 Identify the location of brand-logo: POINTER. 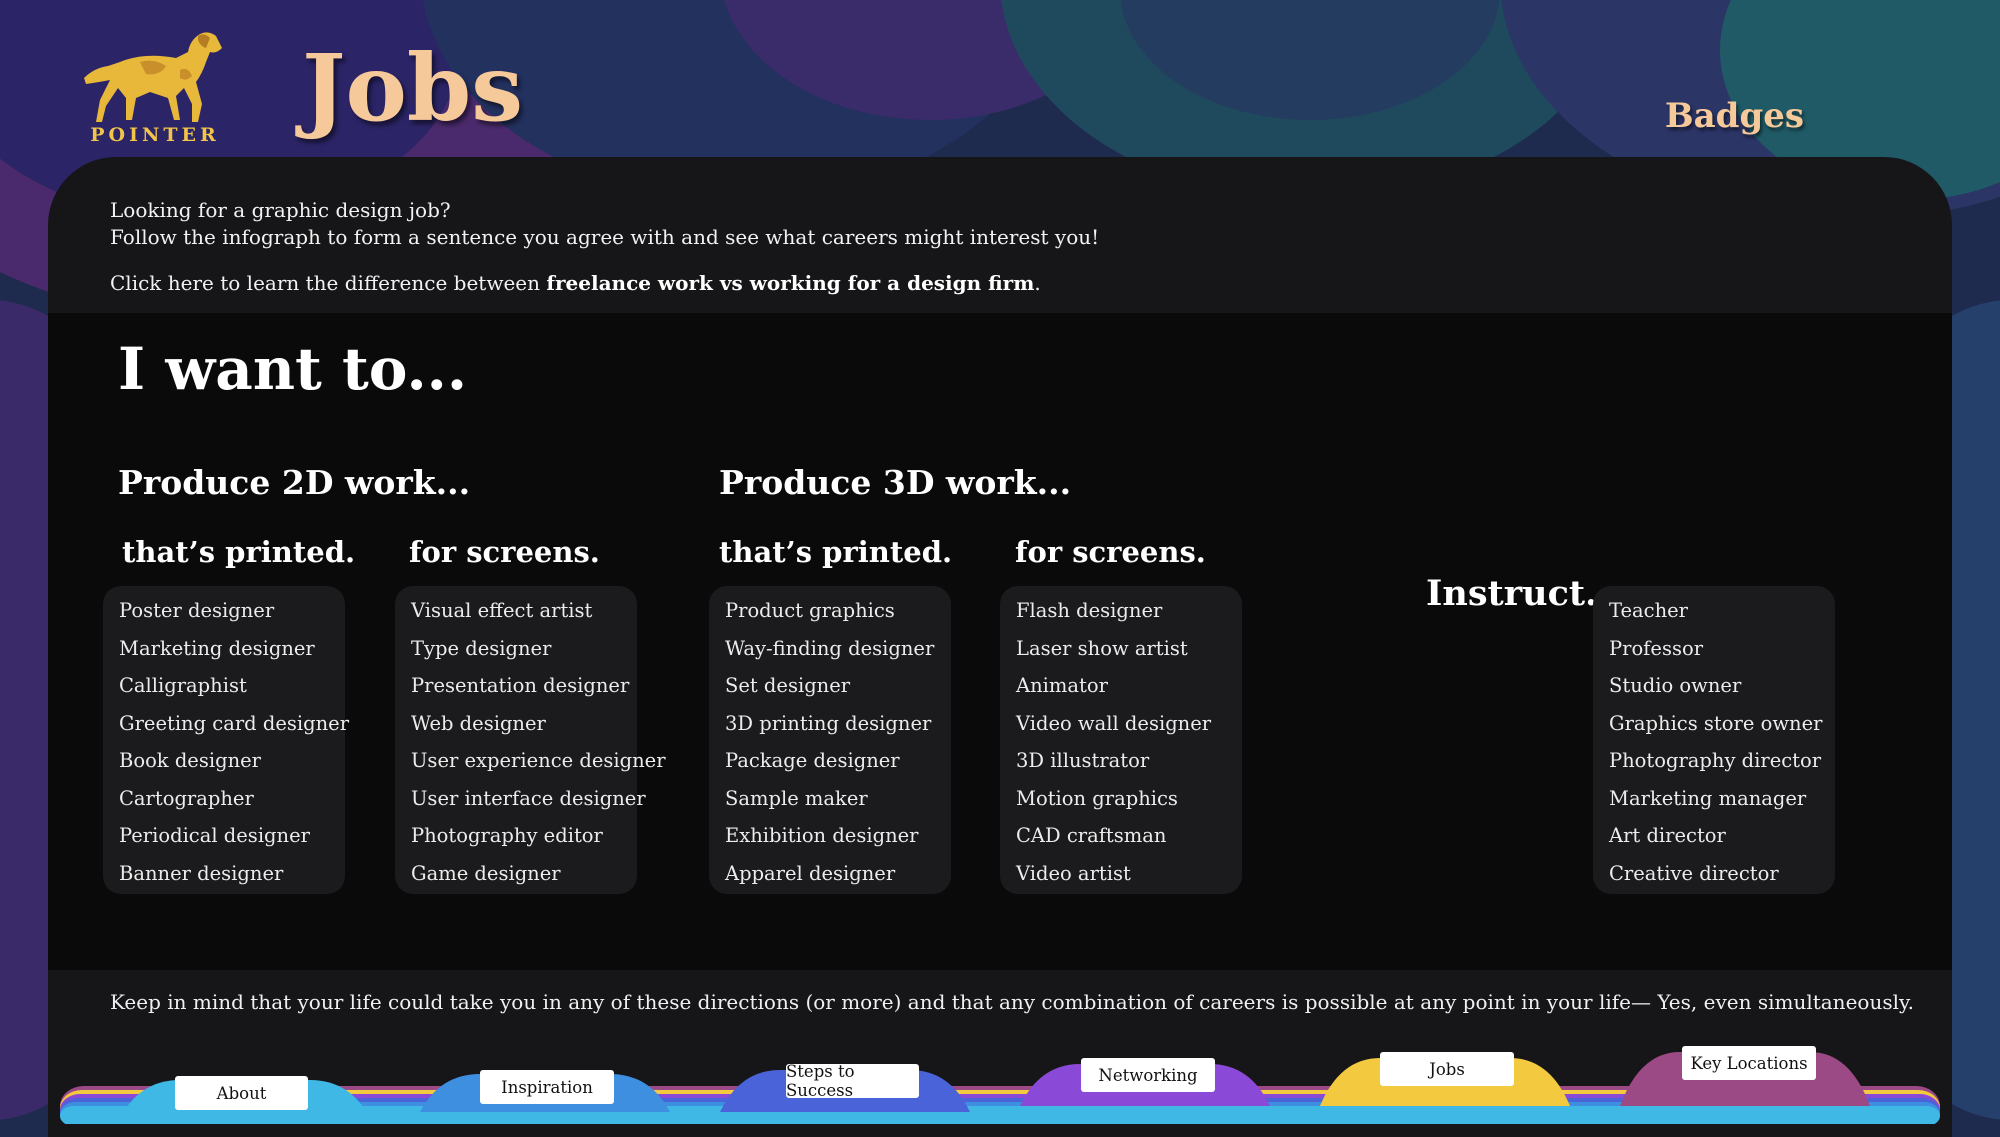
(155, 90).